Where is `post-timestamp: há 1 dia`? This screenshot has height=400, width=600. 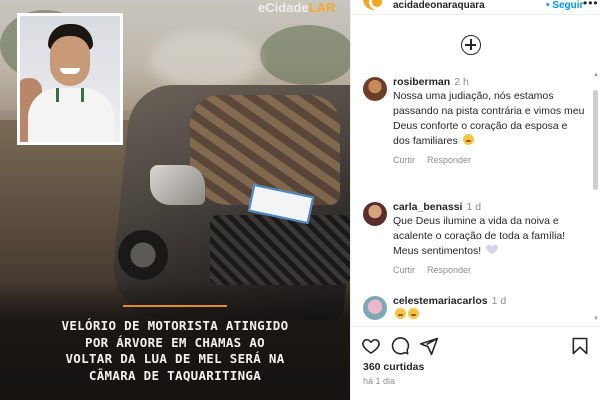 post-timestamp: há 1 dia is located at coordinates (379, 381).